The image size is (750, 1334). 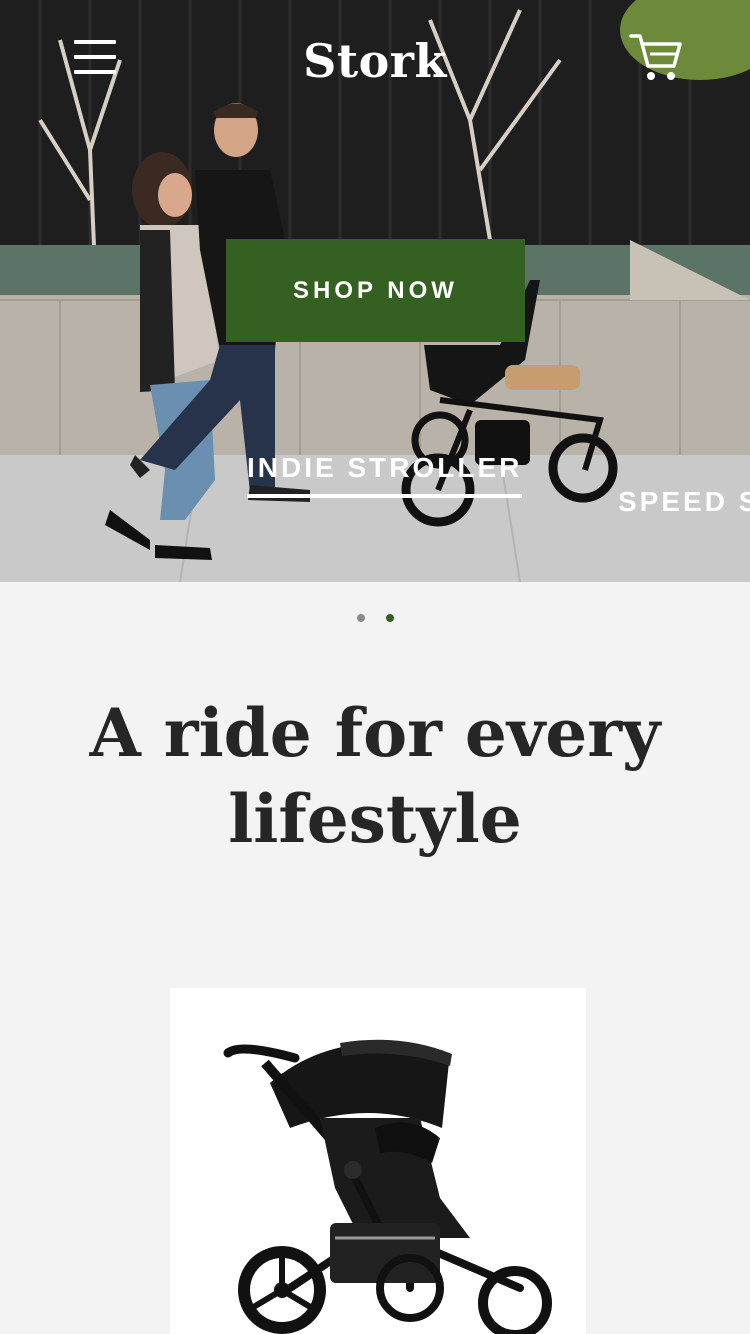 I want to click on slide-tab-speed-stroller: SPEED ST, so click(x=684, y=502).